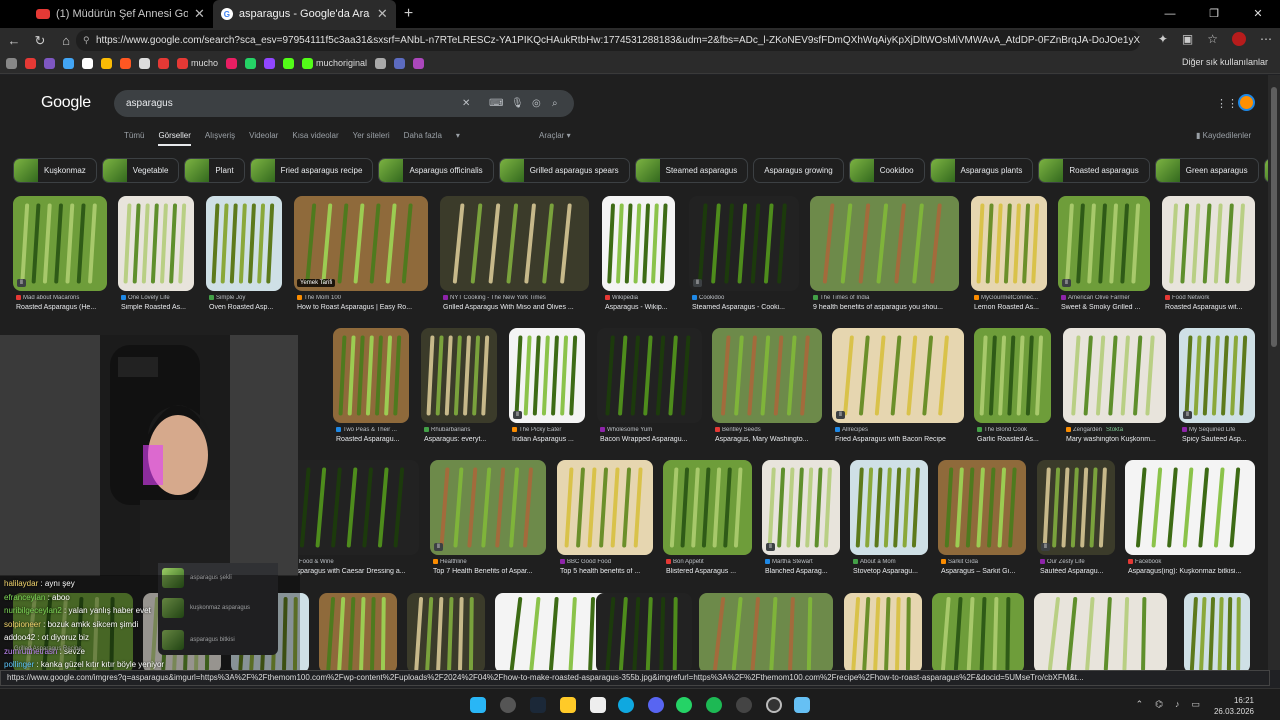  I want to click on tab-more: Daha fazla, so click(423, 135).